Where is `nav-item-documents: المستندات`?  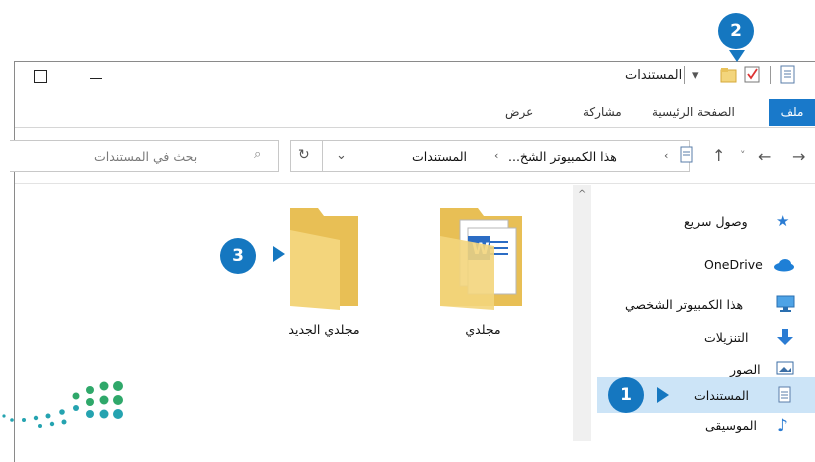
nav-item-documents: المستندات is located at coordinates (721, 395).